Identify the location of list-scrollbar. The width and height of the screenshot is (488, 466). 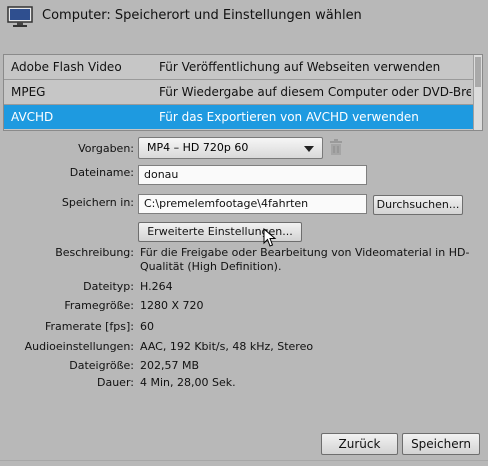
(477, 92).